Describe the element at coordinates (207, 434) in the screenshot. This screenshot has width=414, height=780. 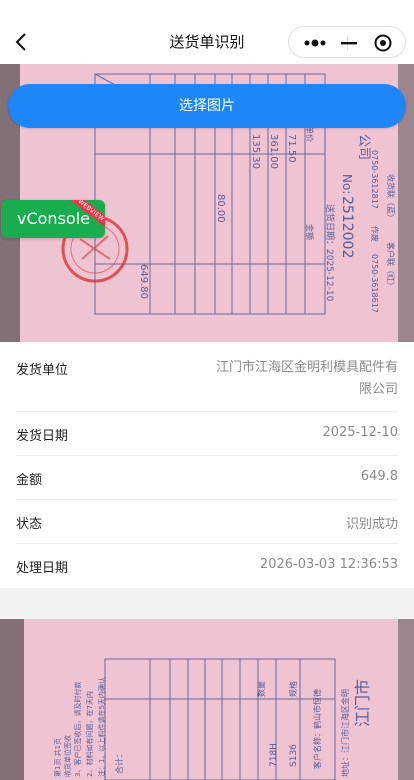
I see `result-row-ship-date: 发货日期 2025-12-10` at that location.